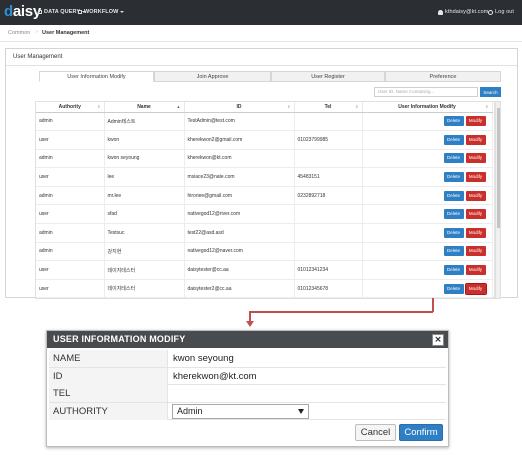 This screenshot has height=455, width=522. What do you see at coordinates (22, 11) in the screenshot?
I see `daisy-logo: daisy` at bounding box center [22, 11].